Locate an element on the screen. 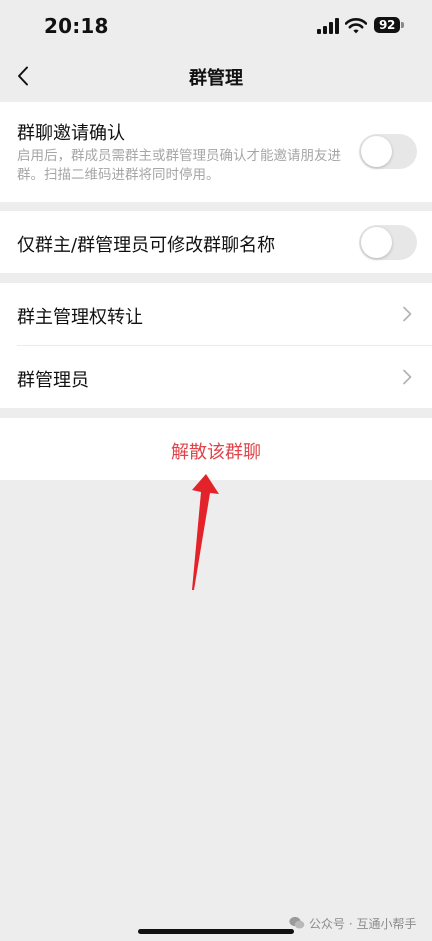 The width and height of the screenshot is (432, 941). watermark-text: 公众号 · 互通小帮手 is located at coordinates (363, 924).